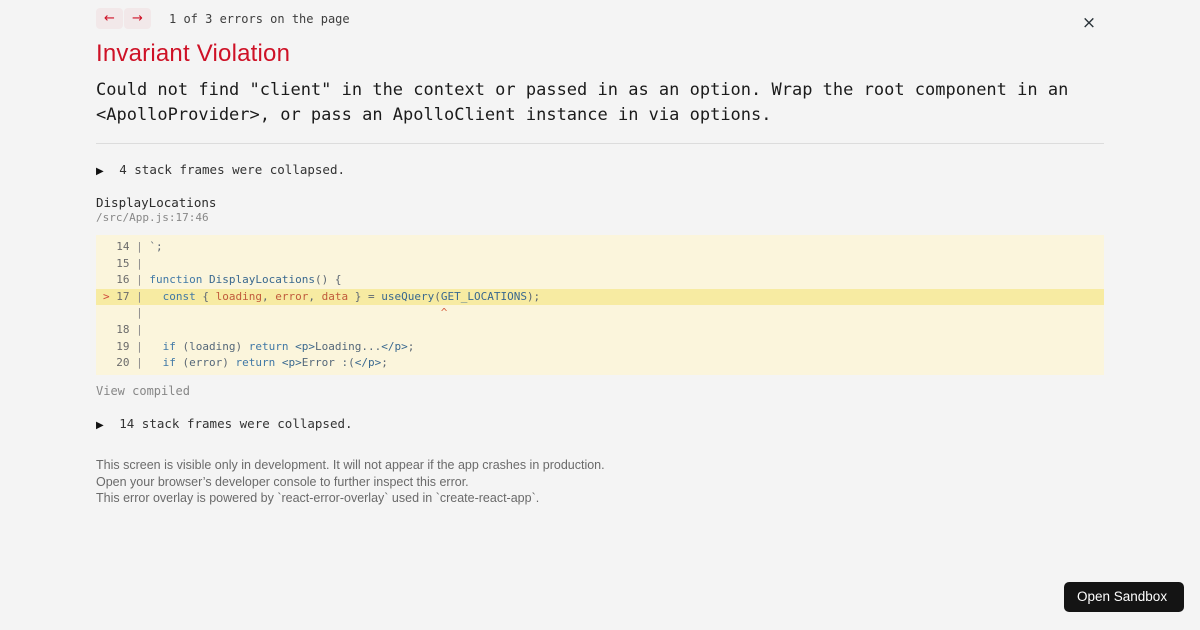  I want to click on arrow-left-icon: ←, so click(109, 18).